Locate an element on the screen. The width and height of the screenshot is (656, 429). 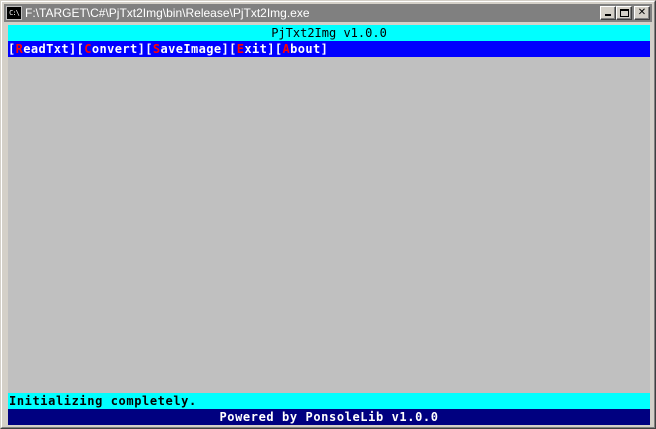
menu-item-readtxt: [ReadTxt] is located at coordinates (42, 49).